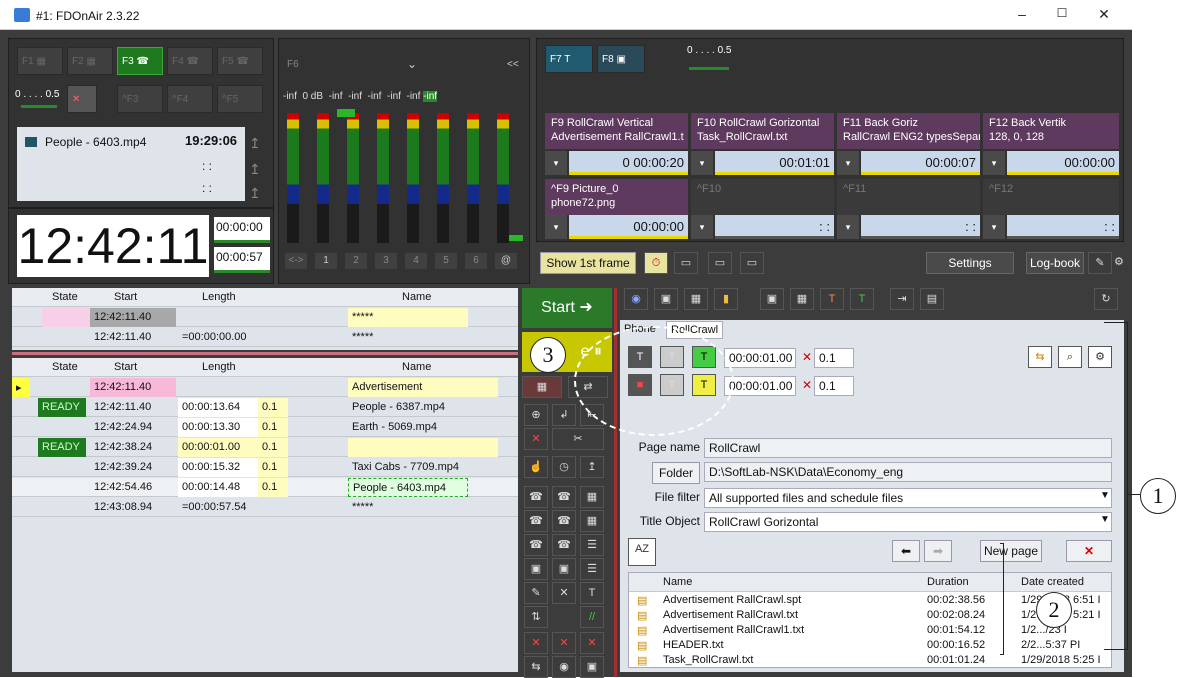  Describe the element at coordinates (536, 415) in the screenshot. I see `insert-icon: ⊕` at that location.